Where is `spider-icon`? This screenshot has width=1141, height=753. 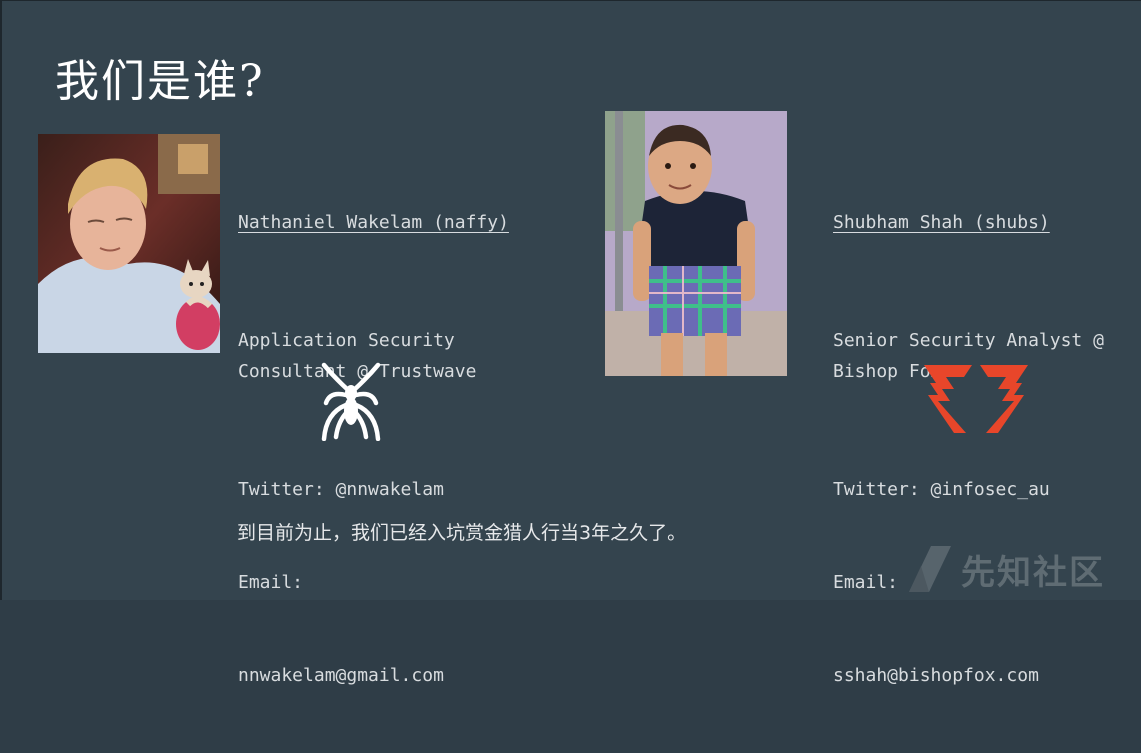 spider-icon is located at coordinates (351, 400).